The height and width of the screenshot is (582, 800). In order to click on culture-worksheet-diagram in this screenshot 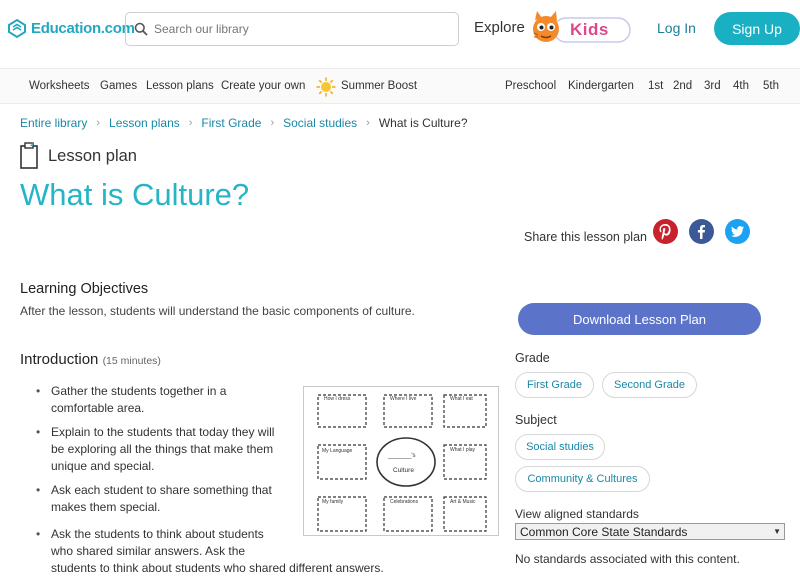, I will do `click(402, 463)`.